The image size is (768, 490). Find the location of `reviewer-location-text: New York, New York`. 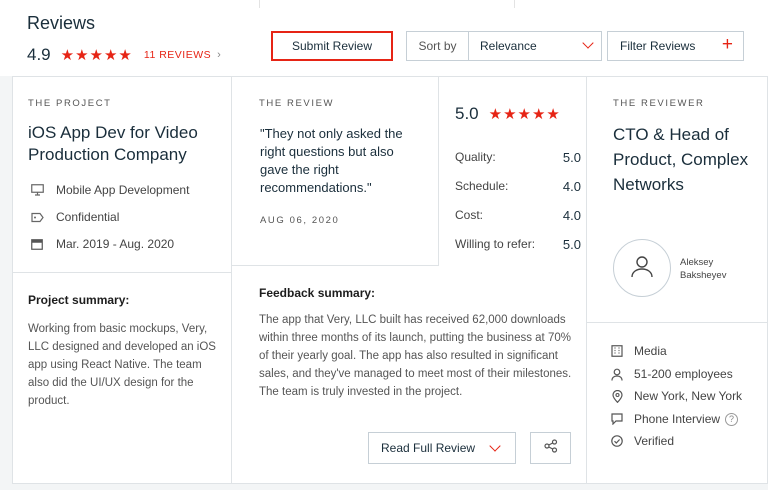

reviewer-location-text: New York, New York is located at coordinates (688, 396).